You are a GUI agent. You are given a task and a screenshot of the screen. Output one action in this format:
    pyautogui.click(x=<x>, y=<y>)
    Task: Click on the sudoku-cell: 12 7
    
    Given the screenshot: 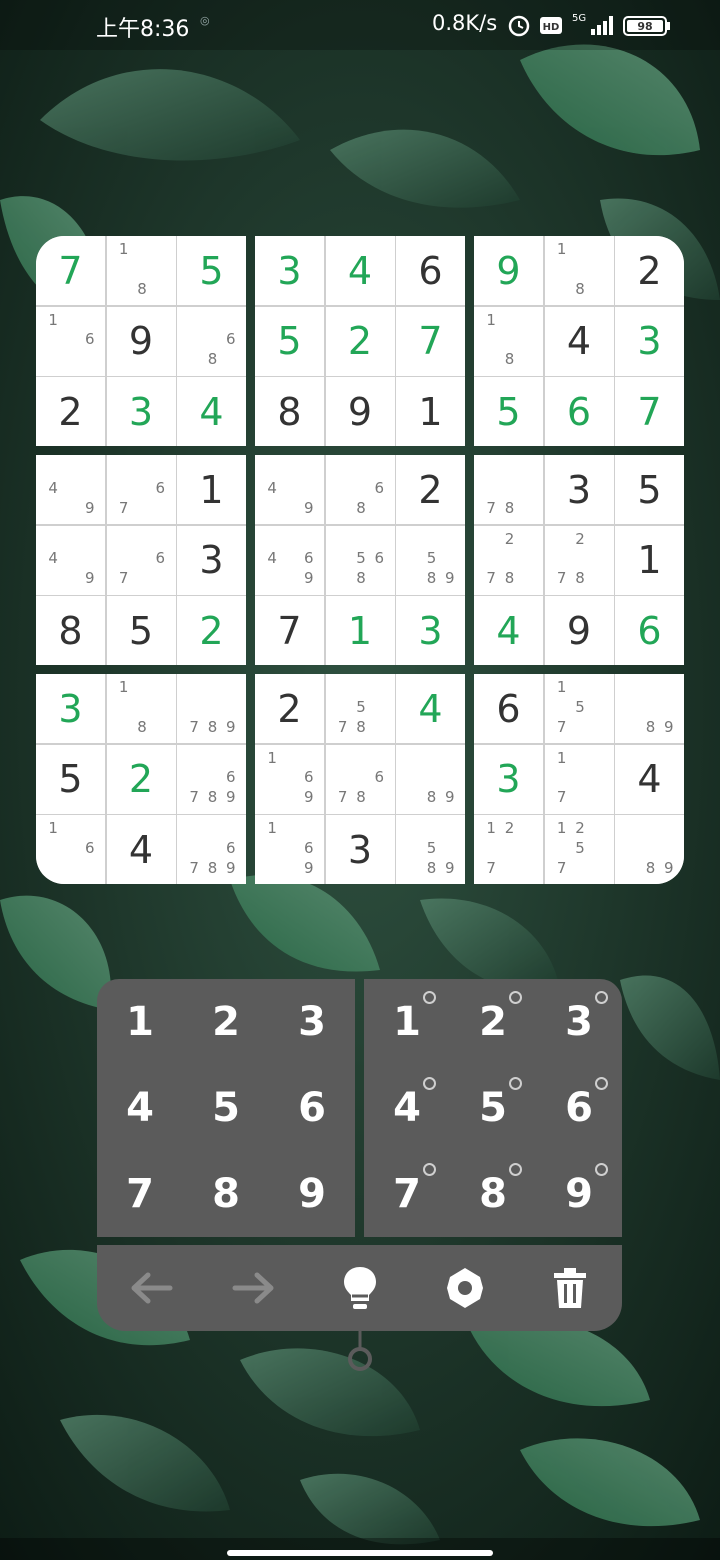 What is the action you would take?
    pyautogui.click(x=508, y=849)
    